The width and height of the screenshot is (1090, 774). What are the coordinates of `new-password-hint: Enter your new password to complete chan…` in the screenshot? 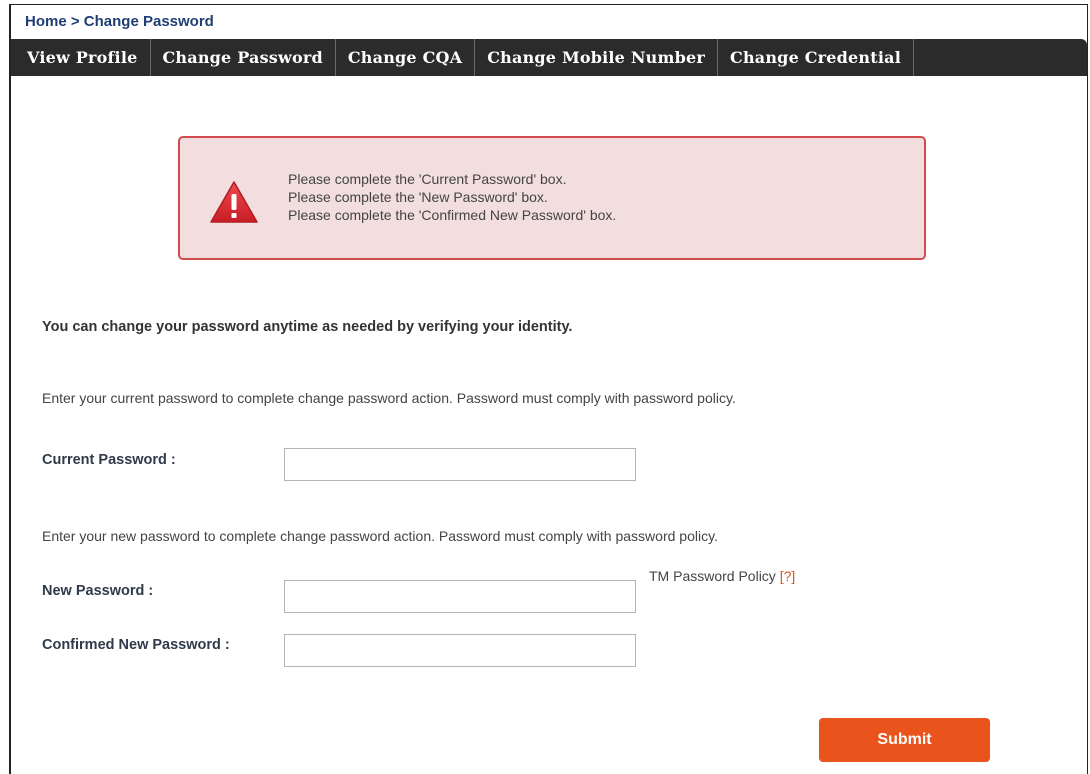 It's located at (380, 536).